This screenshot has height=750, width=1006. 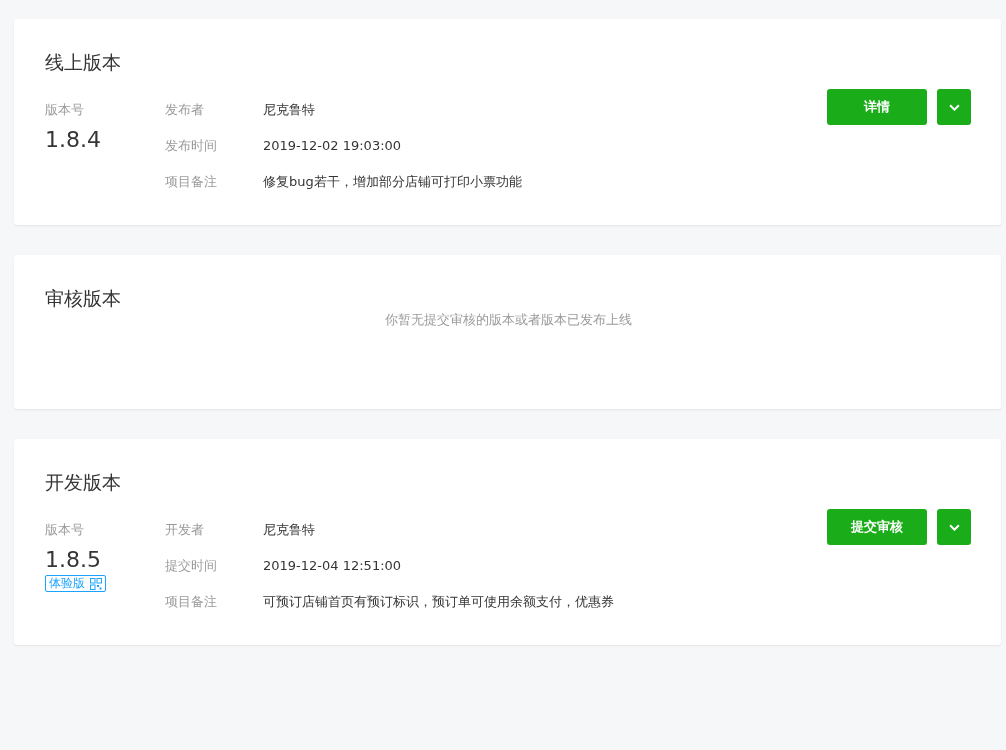 What do you see at coordinates (877, 107) in the screenshot?
I see `action-button: 详情` at bounding box center [877, 107].